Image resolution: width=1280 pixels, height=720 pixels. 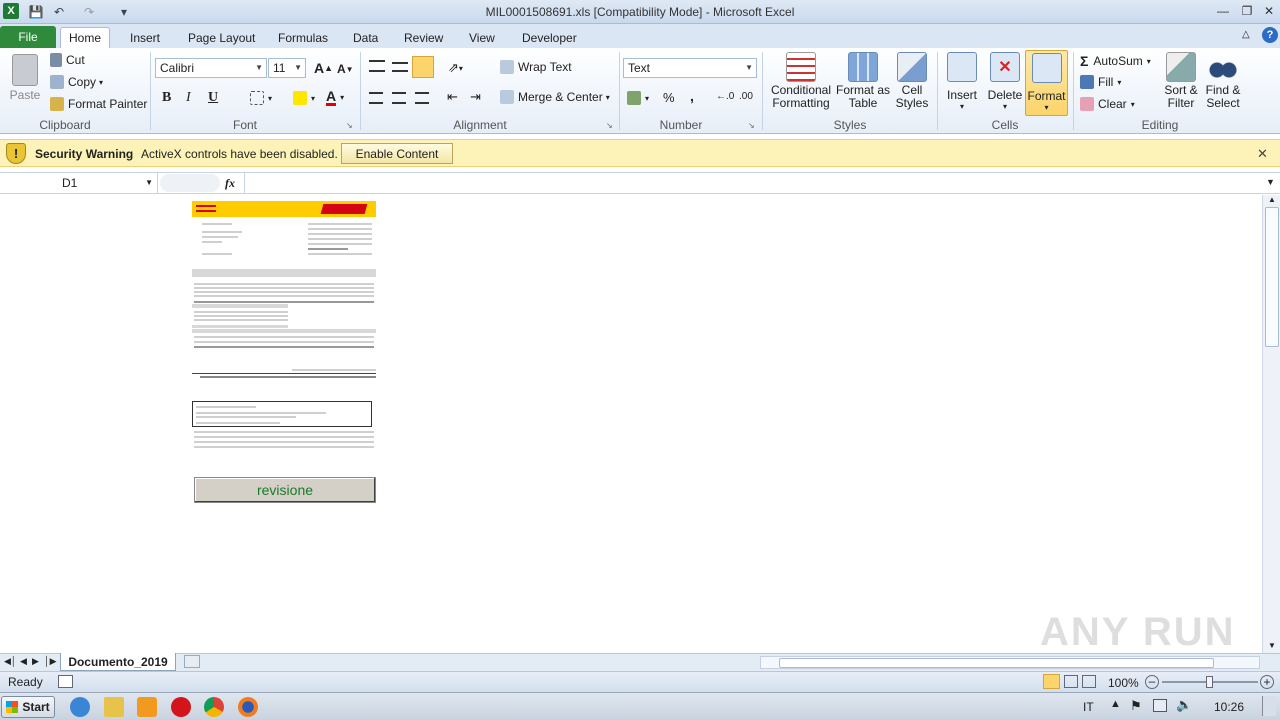 What do you see at coordinates (98, 104) in the screenshot?
I see `format-painter-button: Format Painter` at bounding box center [98, 104].